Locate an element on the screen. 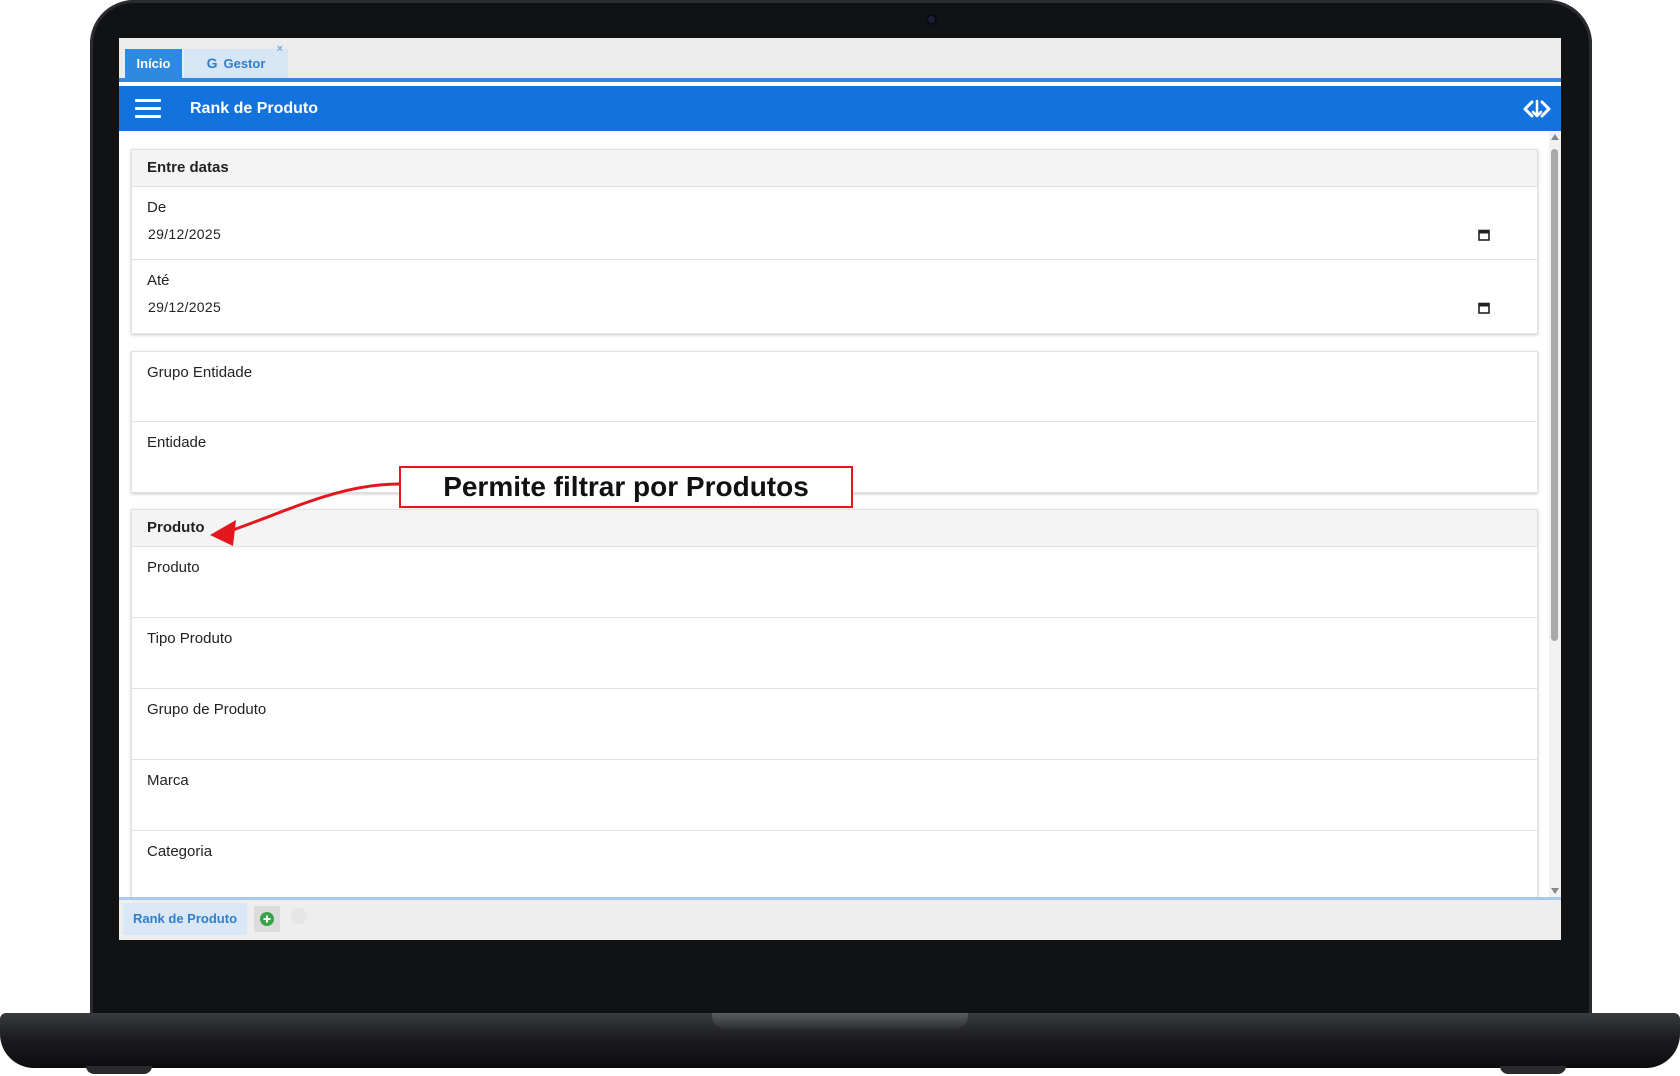  product-group-row: Grupo de Produto is located at coordinates (834, 724).